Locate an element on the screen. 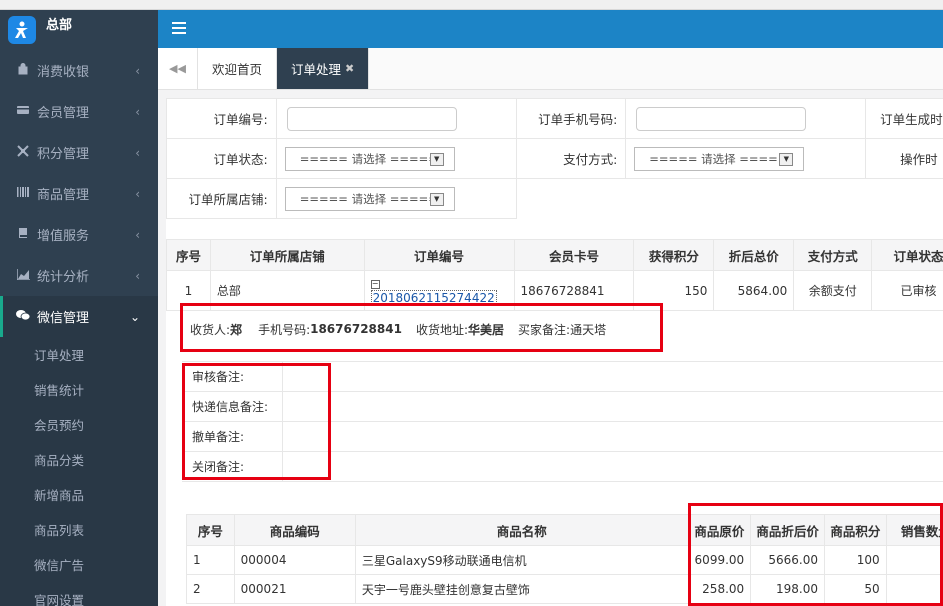  pay-label: 支付方式: is located at coordinates (571, 158).